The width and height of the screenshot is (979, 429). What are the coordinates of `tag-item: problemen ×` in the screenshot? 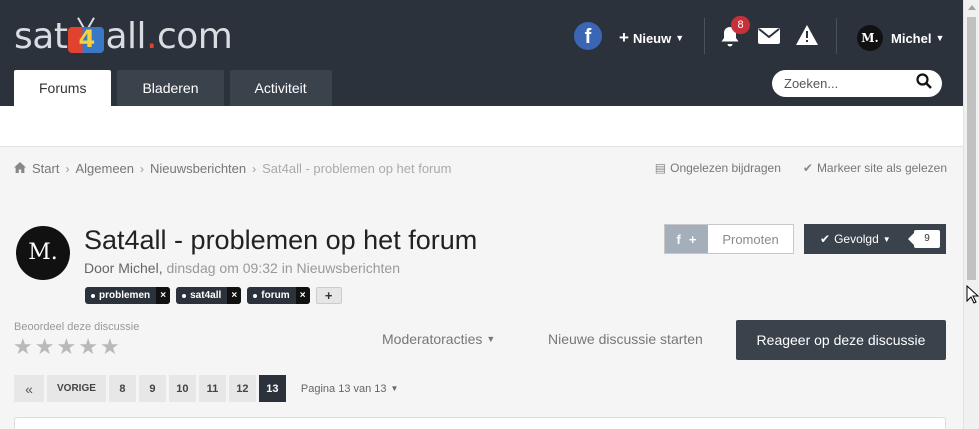 It's located at (128, 295).